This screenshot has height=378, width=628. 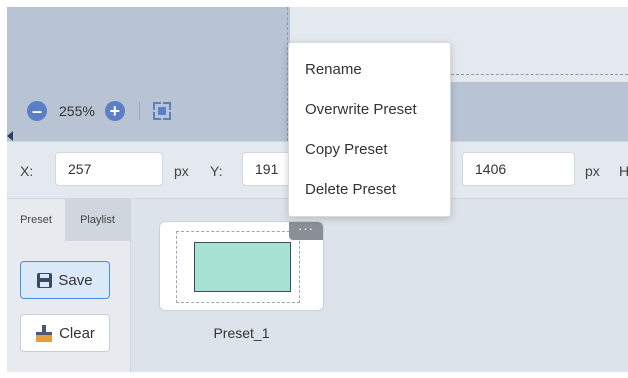 I want to click on zoom-level: 255%, so click(x=77, y=111).